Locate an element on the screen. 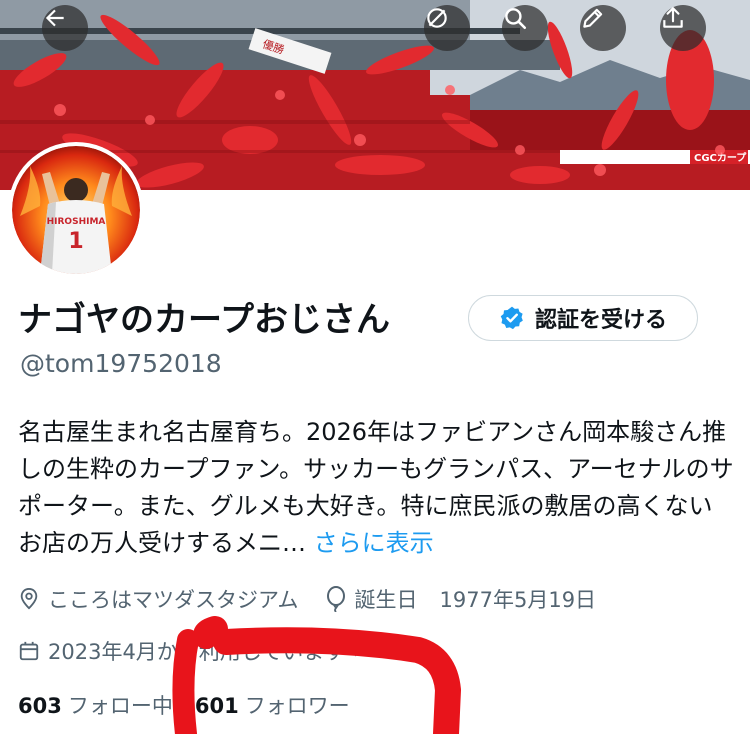 This screenshot has width=750, height=734. edit-button is located at coordinates (603, 28).